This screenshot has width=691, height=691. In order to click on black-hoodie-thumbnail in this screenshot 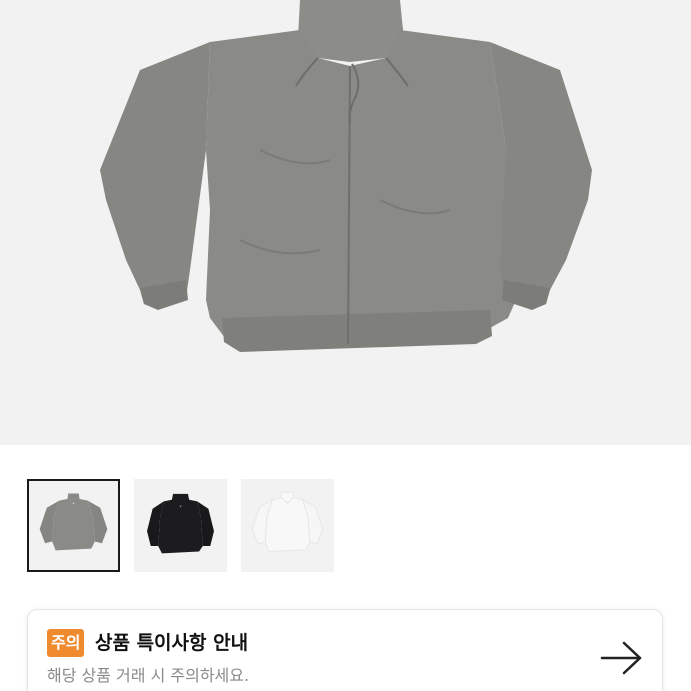, I will do `click(180, 525)`.